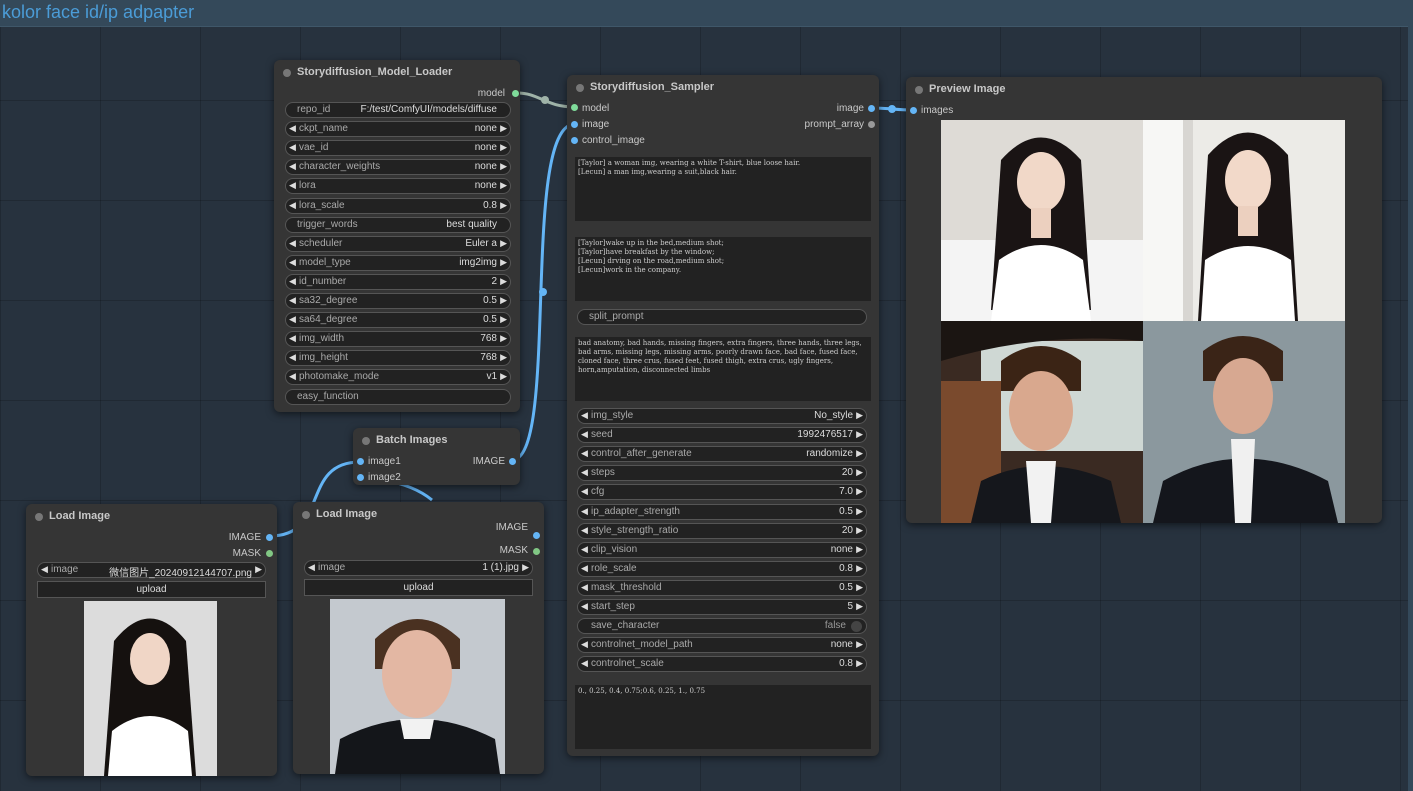  Describe the element at coordinates (722, 454) in the screenshot. I see `widget-control-after-generate: ◀ control_after_generate randomize ▶` at that location.